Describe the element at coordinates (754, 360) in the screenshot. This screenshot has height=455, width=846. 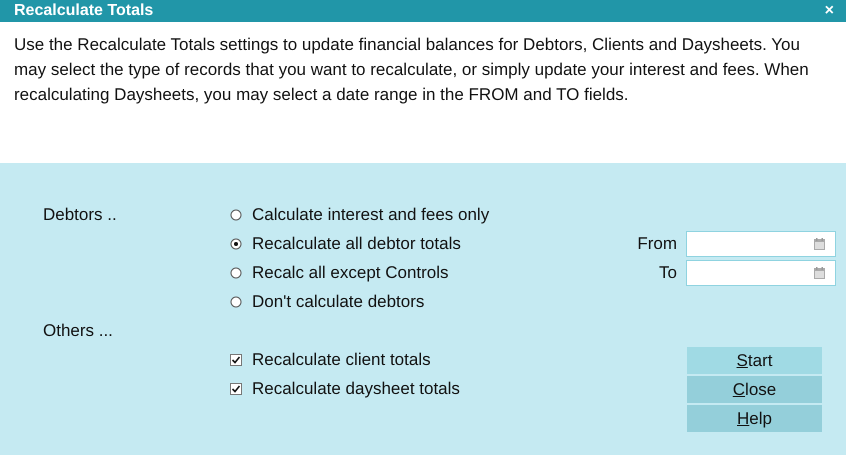
I see `dialog-button: Start` at that location.